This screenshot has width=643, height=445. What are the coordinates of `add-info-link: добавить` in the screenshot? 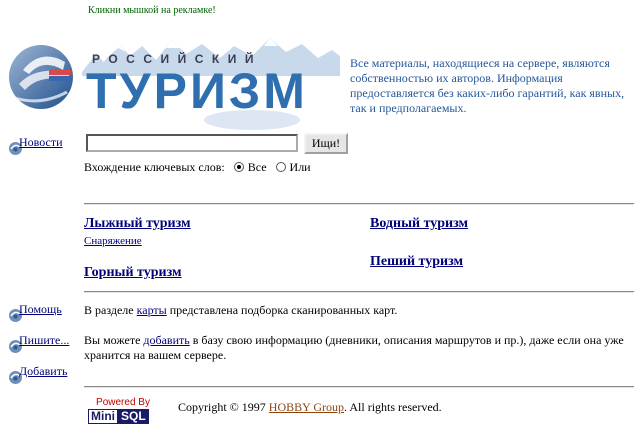 It's located at (166, 340).